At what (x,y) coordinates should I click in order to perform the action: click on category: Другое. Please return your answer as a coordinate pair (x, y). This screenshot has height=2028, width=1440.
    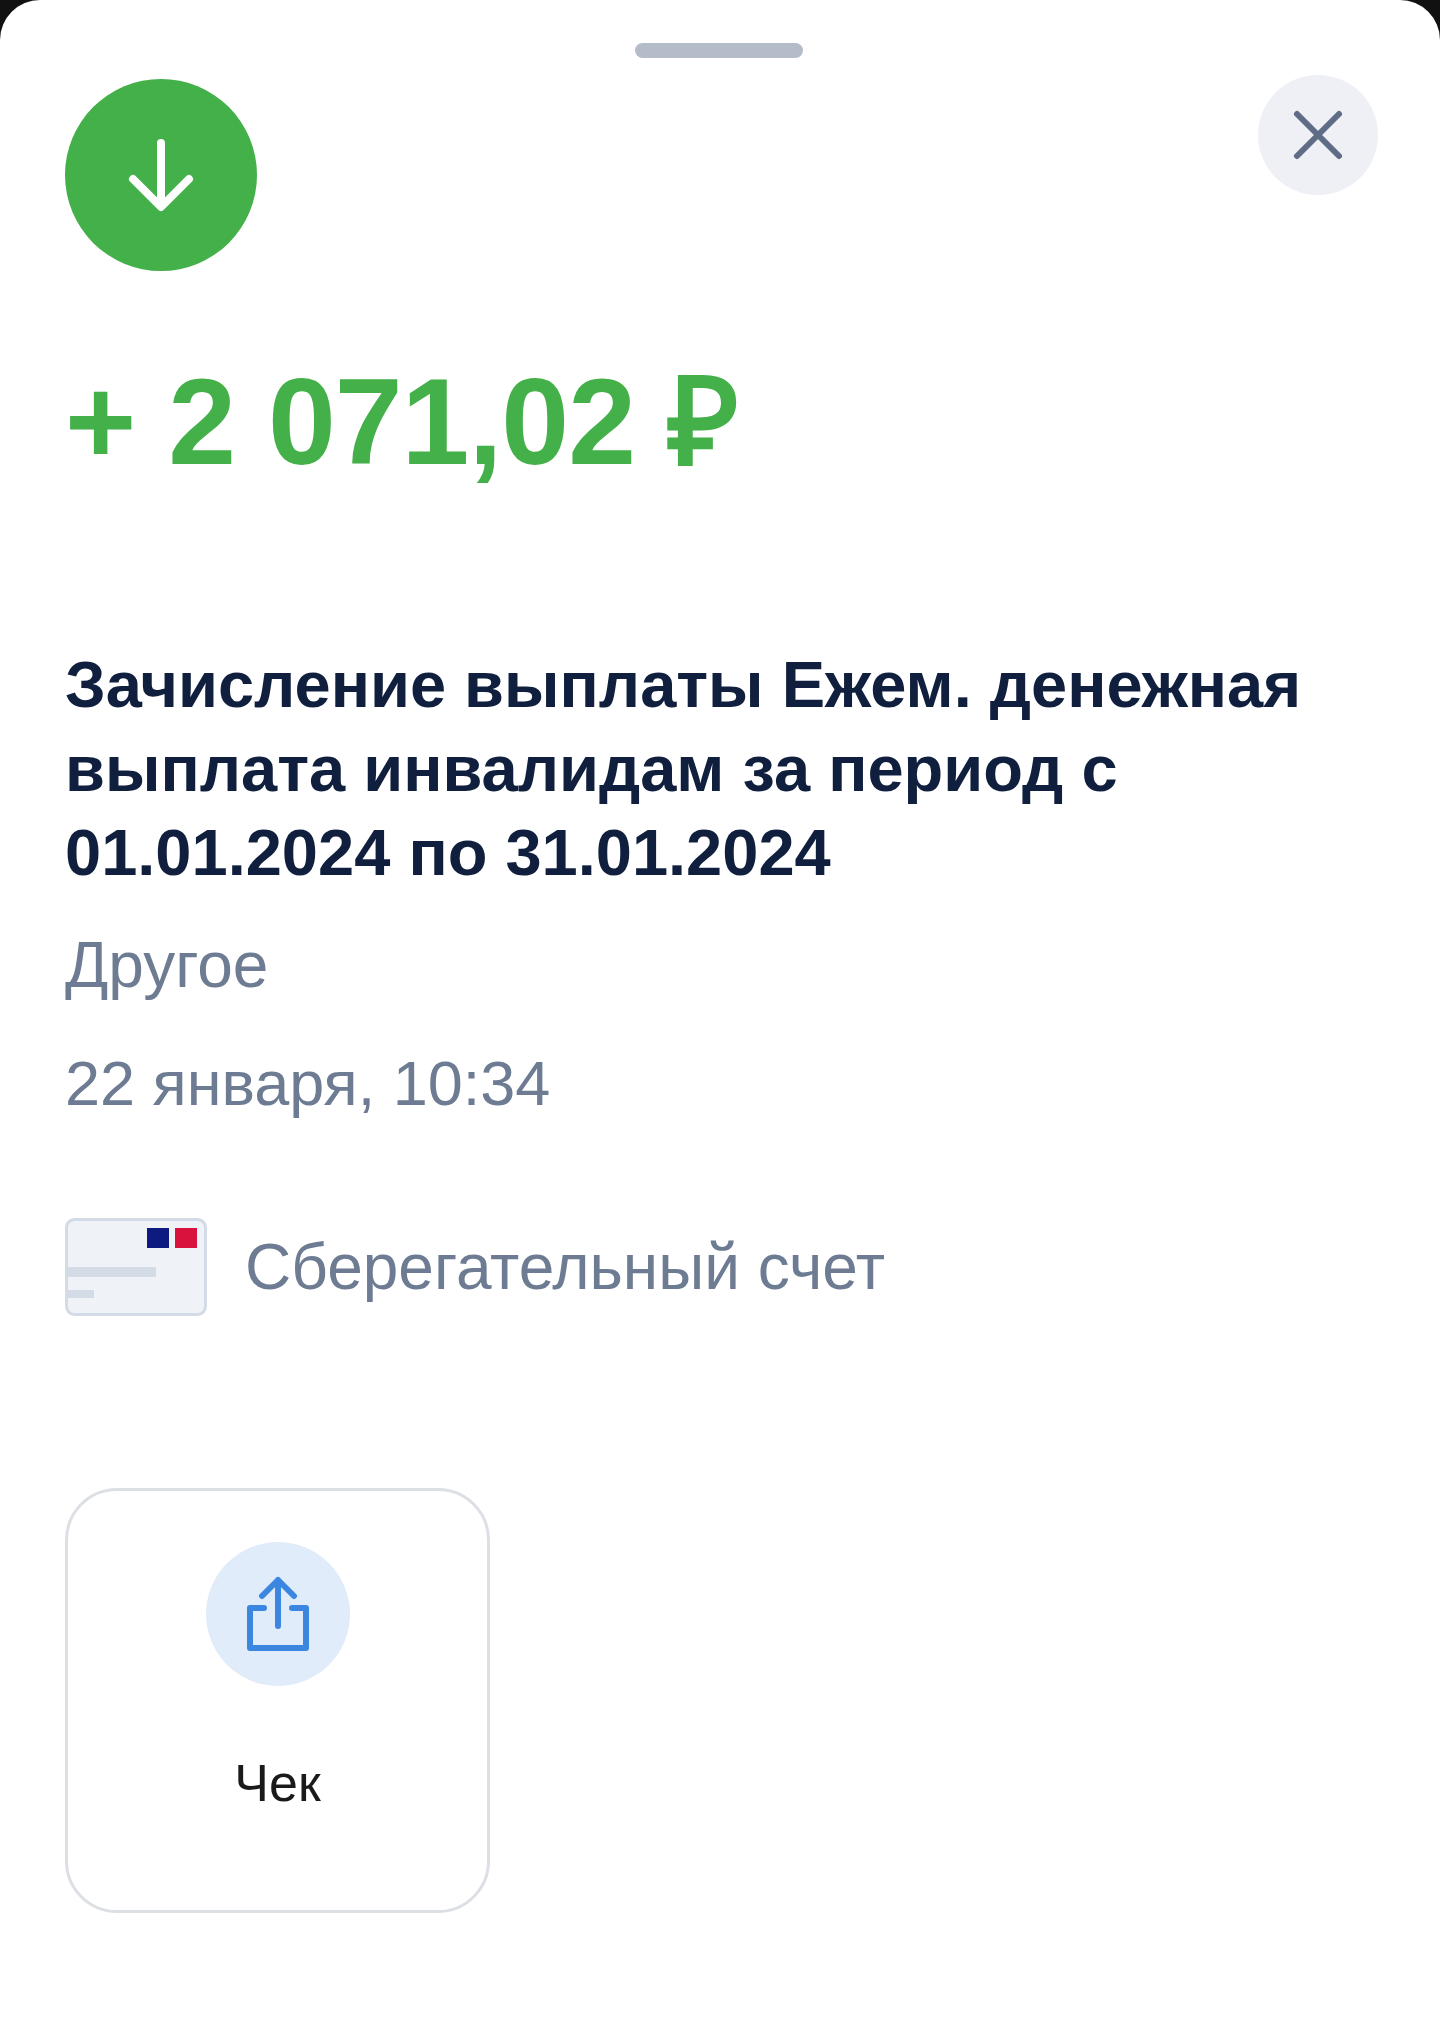
    Looking at the image, I should click on (167, 965).